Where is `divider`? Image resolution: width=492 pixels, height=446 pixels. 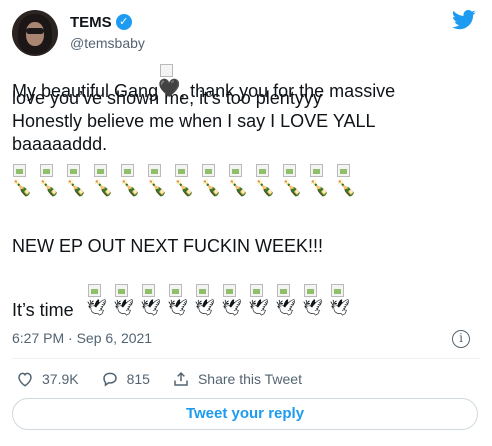
divider is located at coordinates (246, 358).